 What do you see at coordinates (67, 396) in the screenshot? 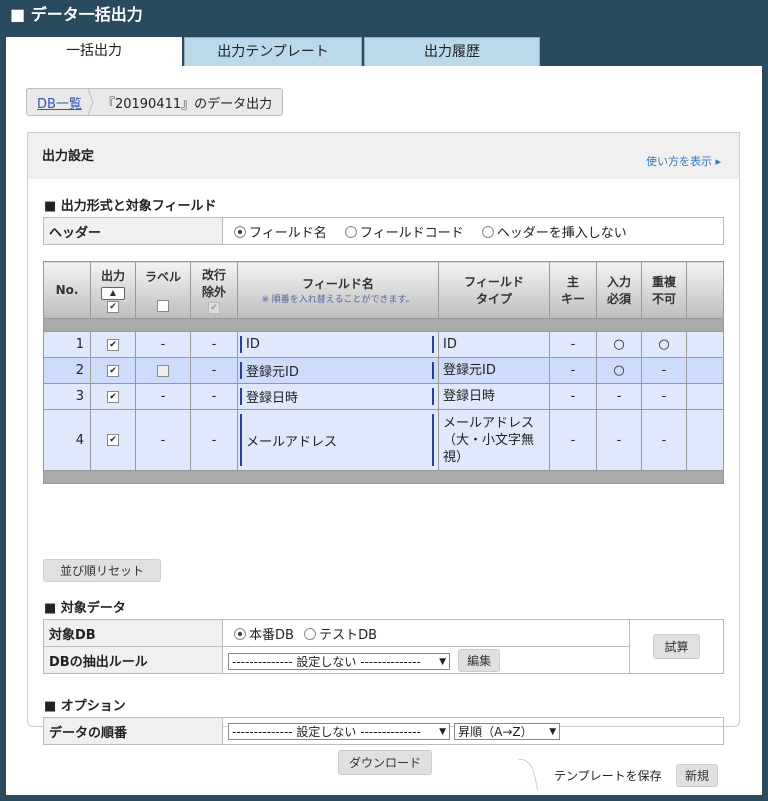
I see `row-no: 3` at bounding box center [67, 396].